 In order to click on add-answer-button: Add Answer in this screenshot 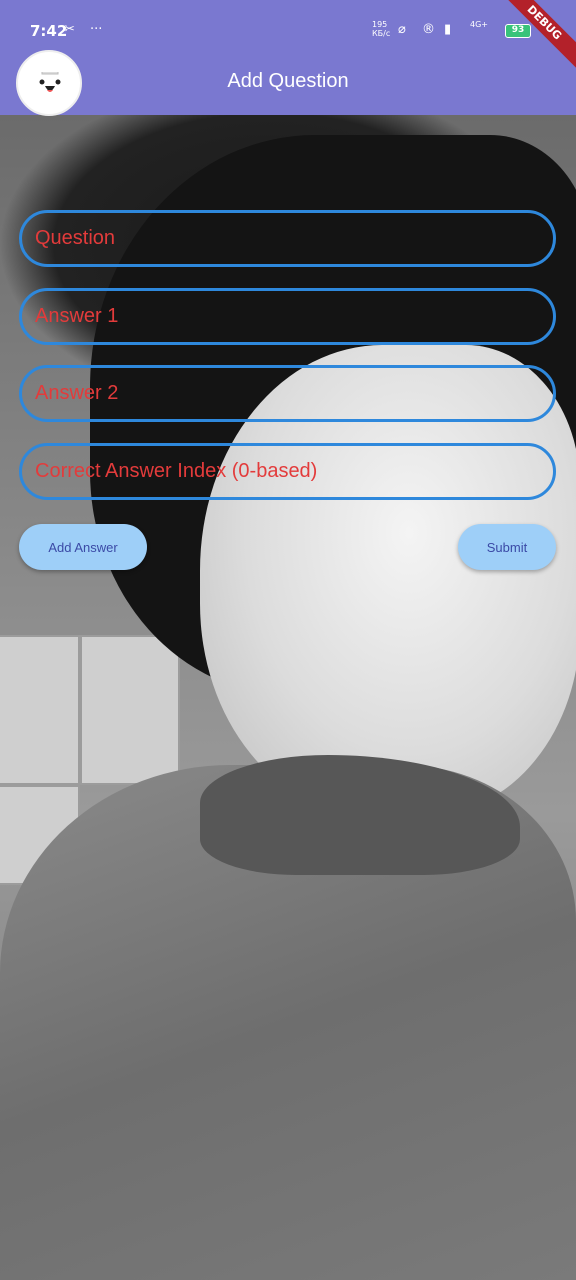, I will do `click(83, 547)`.